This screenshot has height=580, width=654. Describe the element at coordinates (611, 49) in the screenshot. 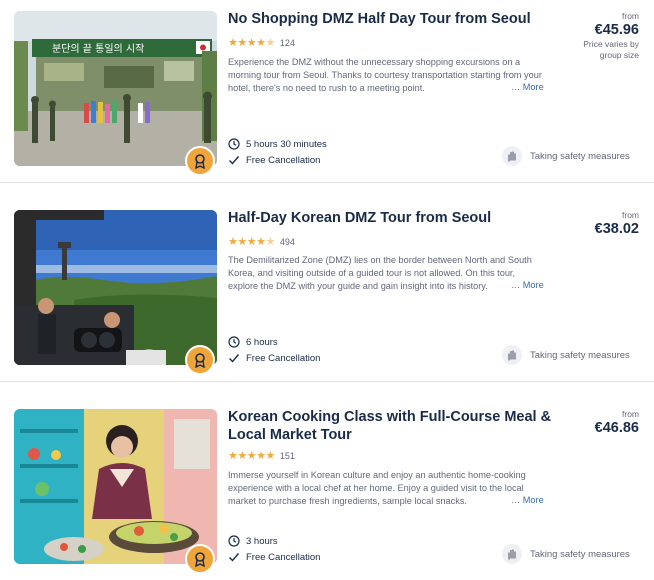

I see `price-note: Price varies by group size` at that location.